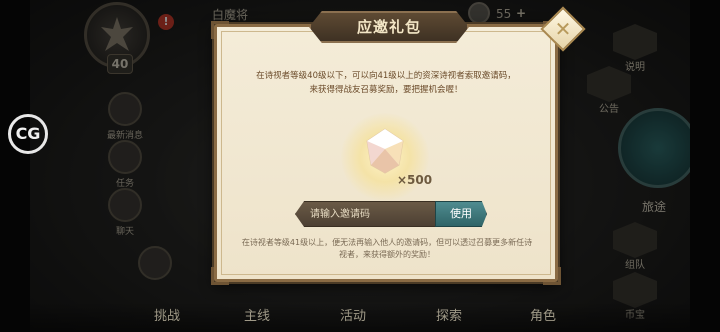 The height and width of the screenshot is (332, 720). I want to click on note-line: 视者，来获得额外的奖励！, so click(387, 254).